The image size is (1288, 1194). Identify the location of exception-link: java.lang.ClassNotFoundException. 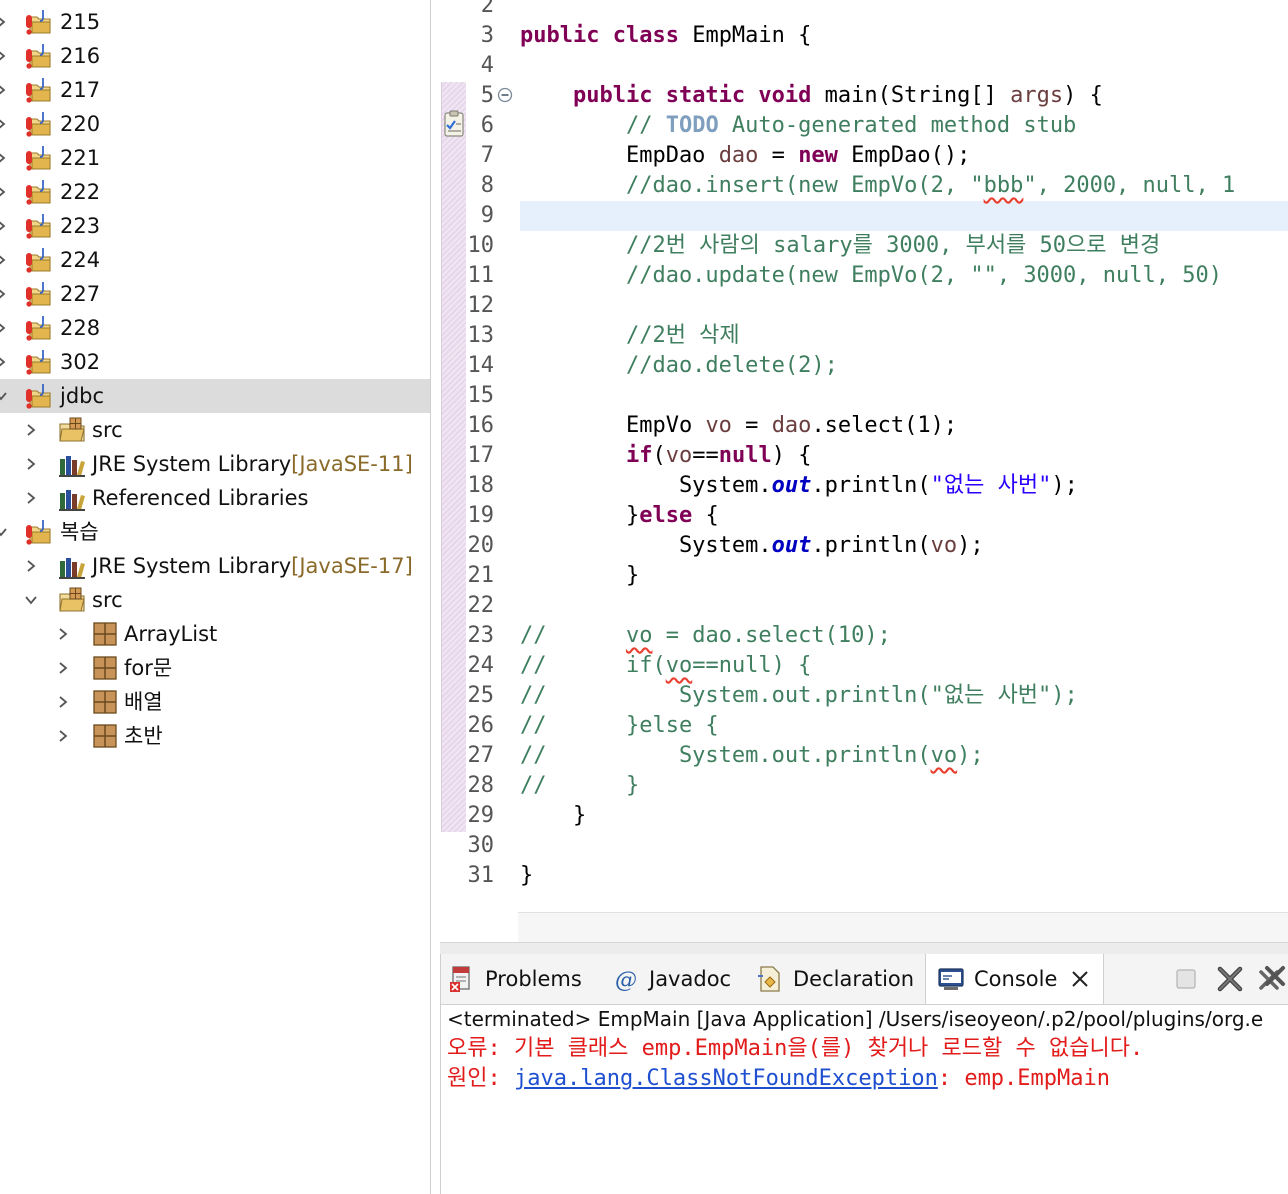
(726, 1078).